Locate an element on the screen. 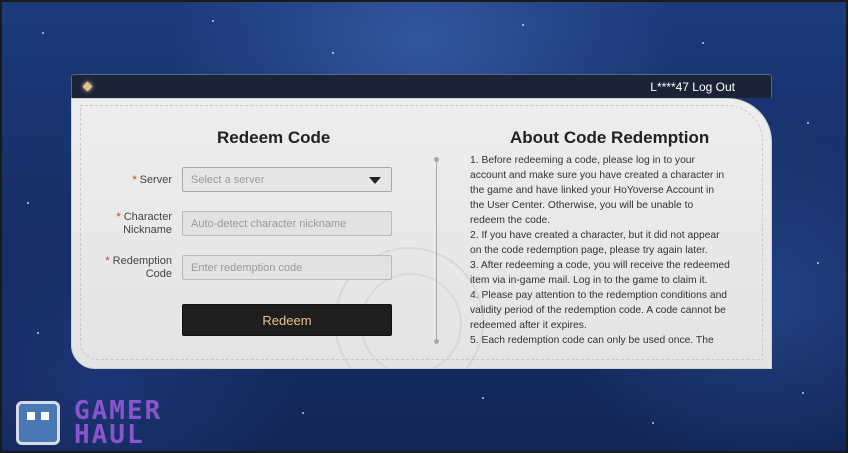  caret-down-icon is located at coordinates (375, 180).